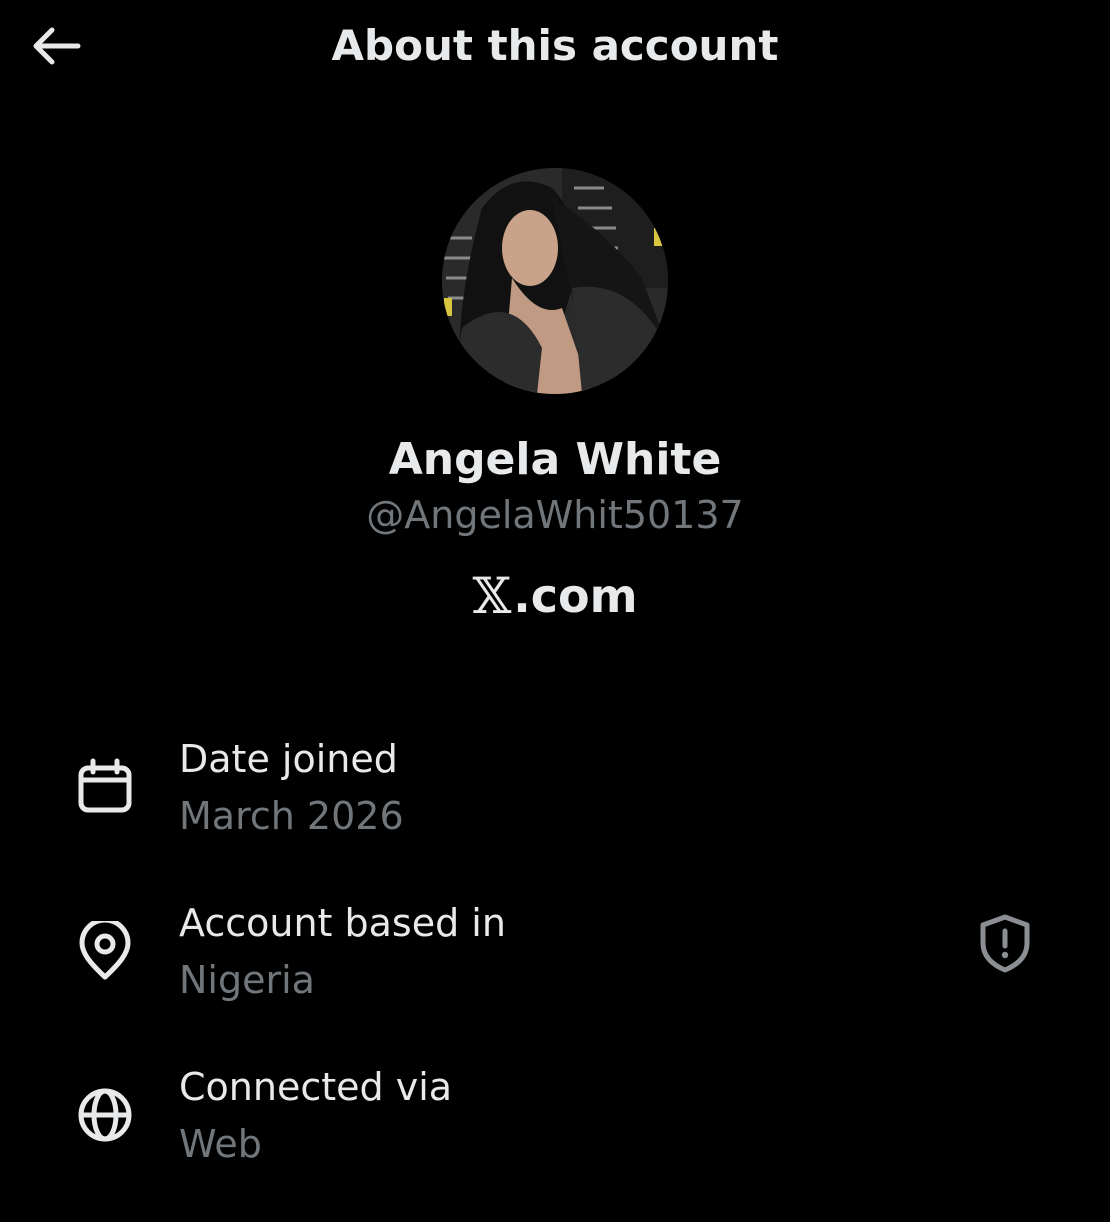  What do you see at coordinates (316, 1087) in the screenshot?
I see `info-label: Connected via` at bounding box center [316, 1087].